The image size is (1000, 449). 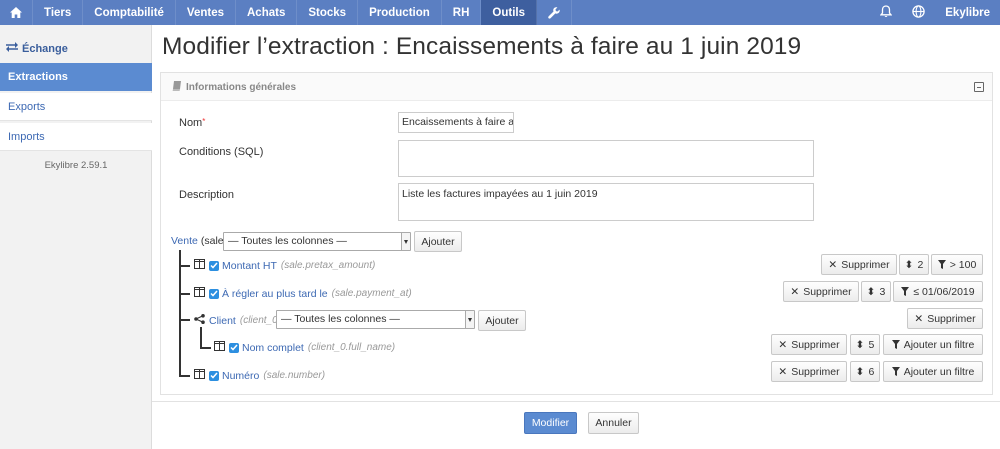 What do you see at coordinates (12, 48) in the screenshot?
I see `exchange-icon` at bounding box center [12, 48].